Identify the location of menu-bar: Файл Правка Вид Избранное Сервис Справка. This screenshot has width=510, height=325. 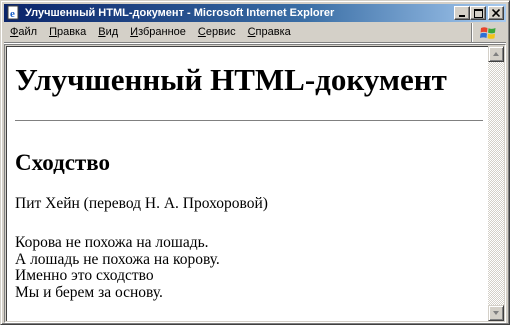
(255, 33).